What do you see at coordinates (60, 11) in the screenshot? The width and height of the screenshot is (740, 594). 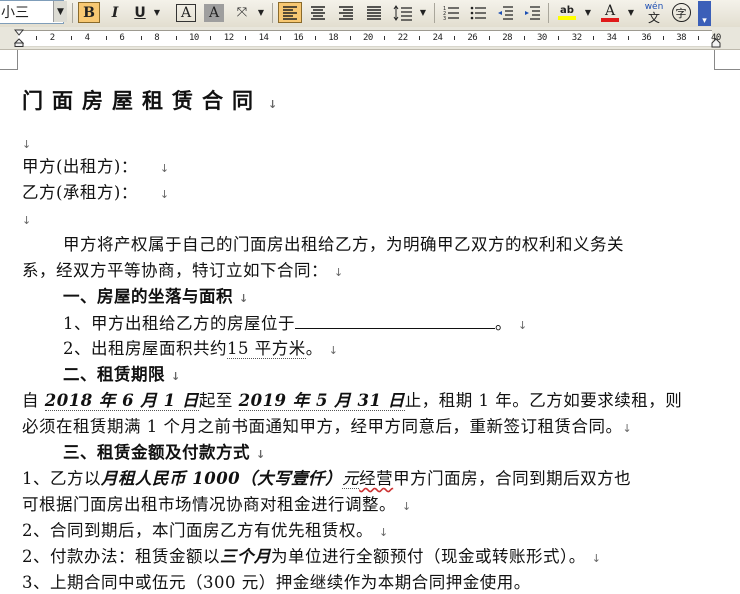 I see `font-size-dropdown-arrow: ▼` at bounding box center [60, 11].